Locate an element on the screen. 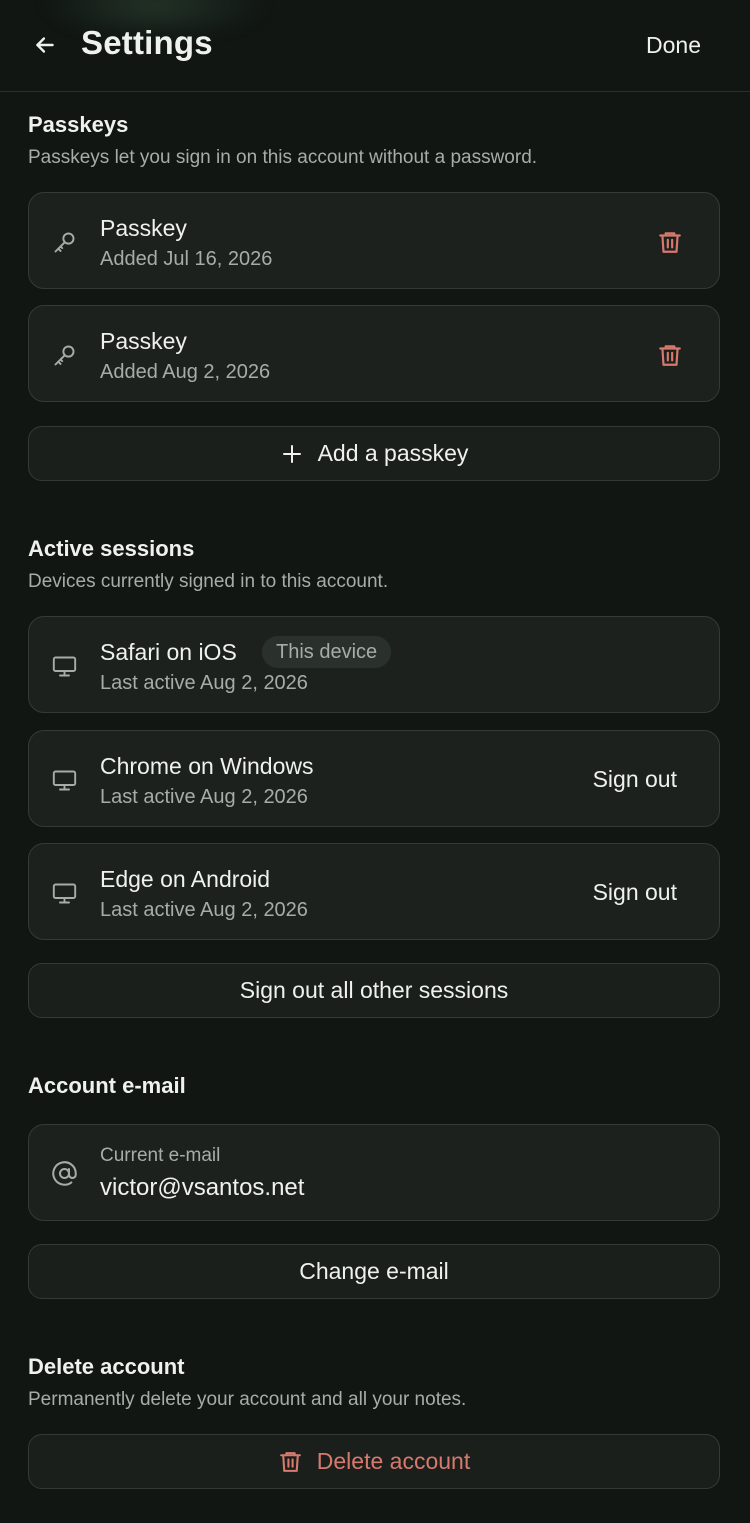  plus-icon is located at coordinates (291, 453).